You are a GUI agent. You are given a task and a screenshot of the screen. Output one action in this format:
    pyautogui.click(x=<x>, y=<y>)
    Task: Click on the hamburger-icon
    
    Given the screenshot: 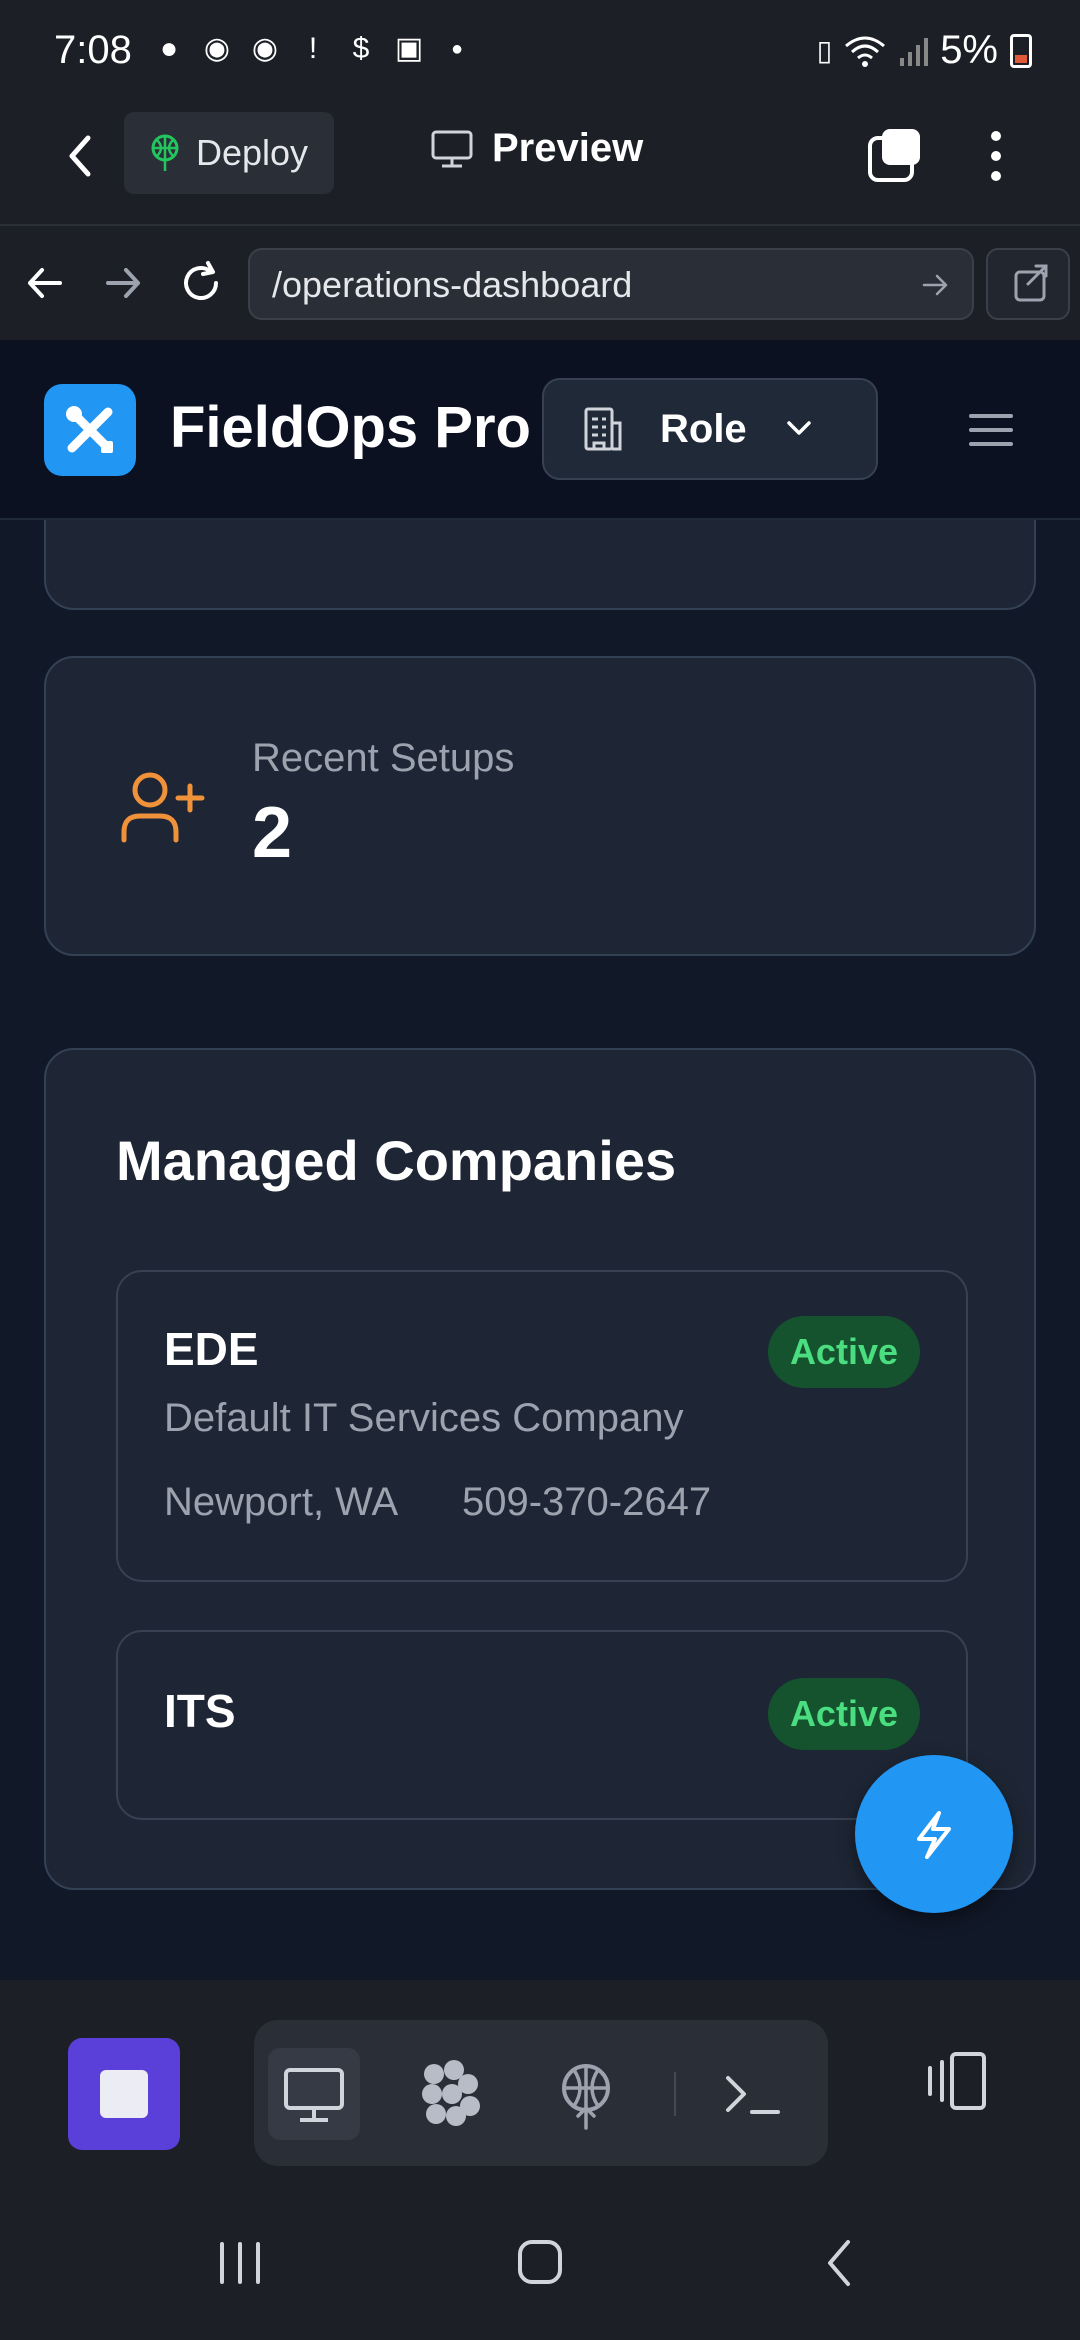 What is the action you would take?
    pyautogui.click(x=991, y=430)
    